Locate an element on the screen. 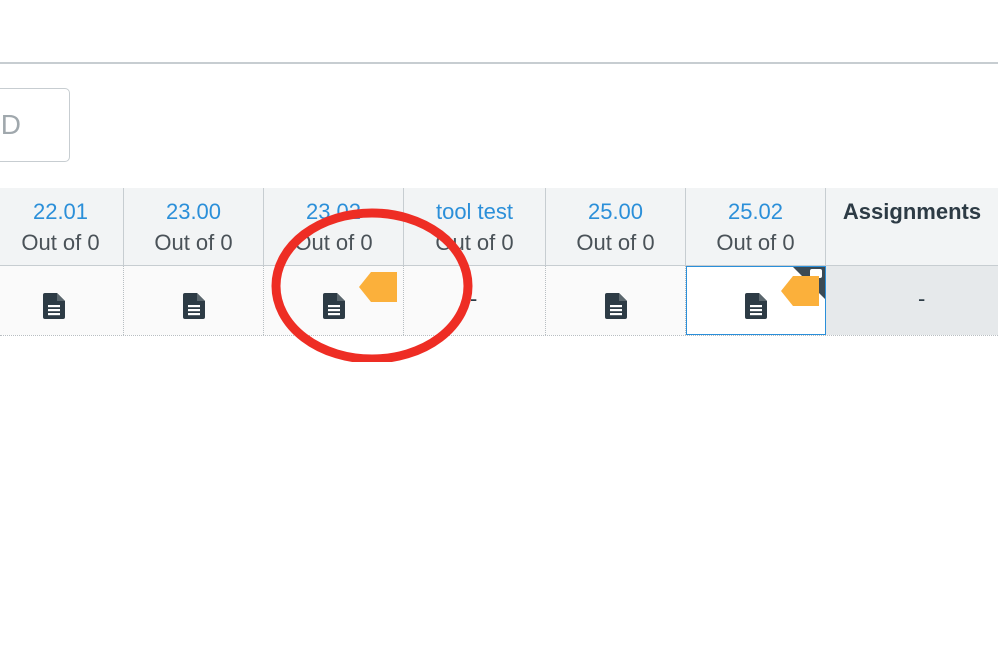 This screenshot has width=998, height=660. student-row: - - is located at coordinates (499, 301).